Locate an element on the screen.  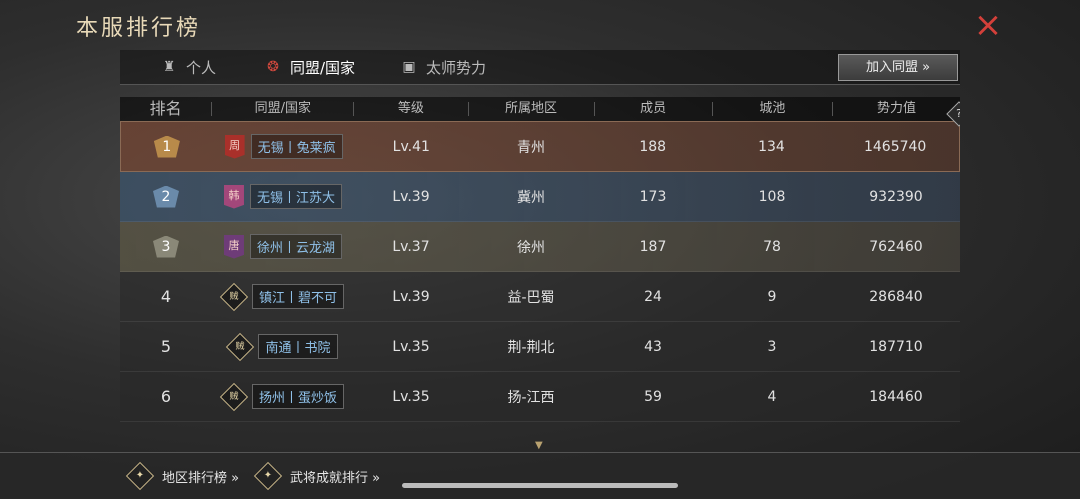
region: 扬-江西 is located at coordinates (531, 397).